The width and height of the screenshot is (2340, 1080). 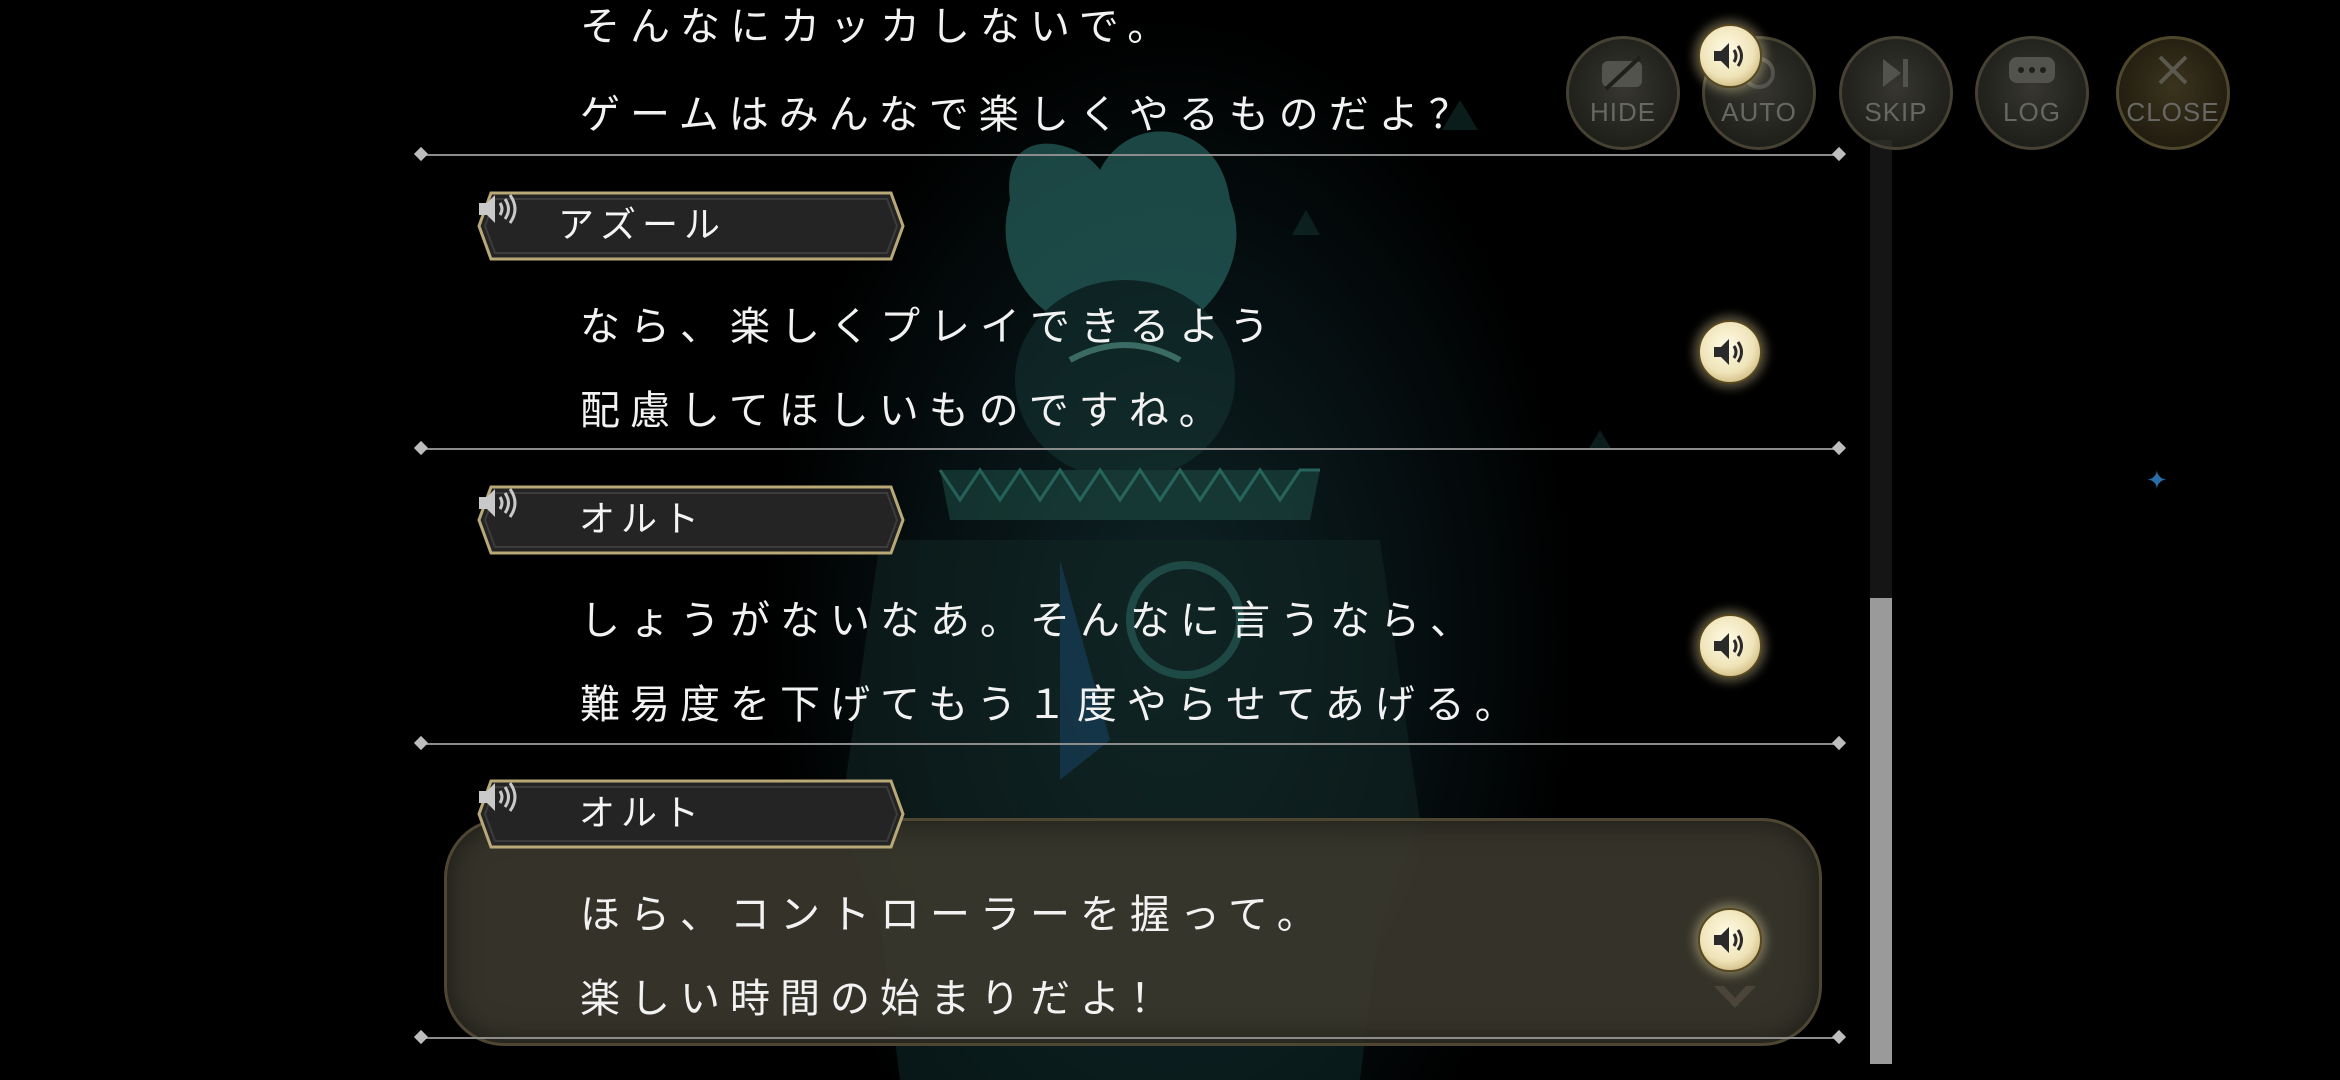 What do you see at coordinates (1896, 112) in the screenshot?
I see `skip-label: SKIP` at bounding box center [1896, 112].